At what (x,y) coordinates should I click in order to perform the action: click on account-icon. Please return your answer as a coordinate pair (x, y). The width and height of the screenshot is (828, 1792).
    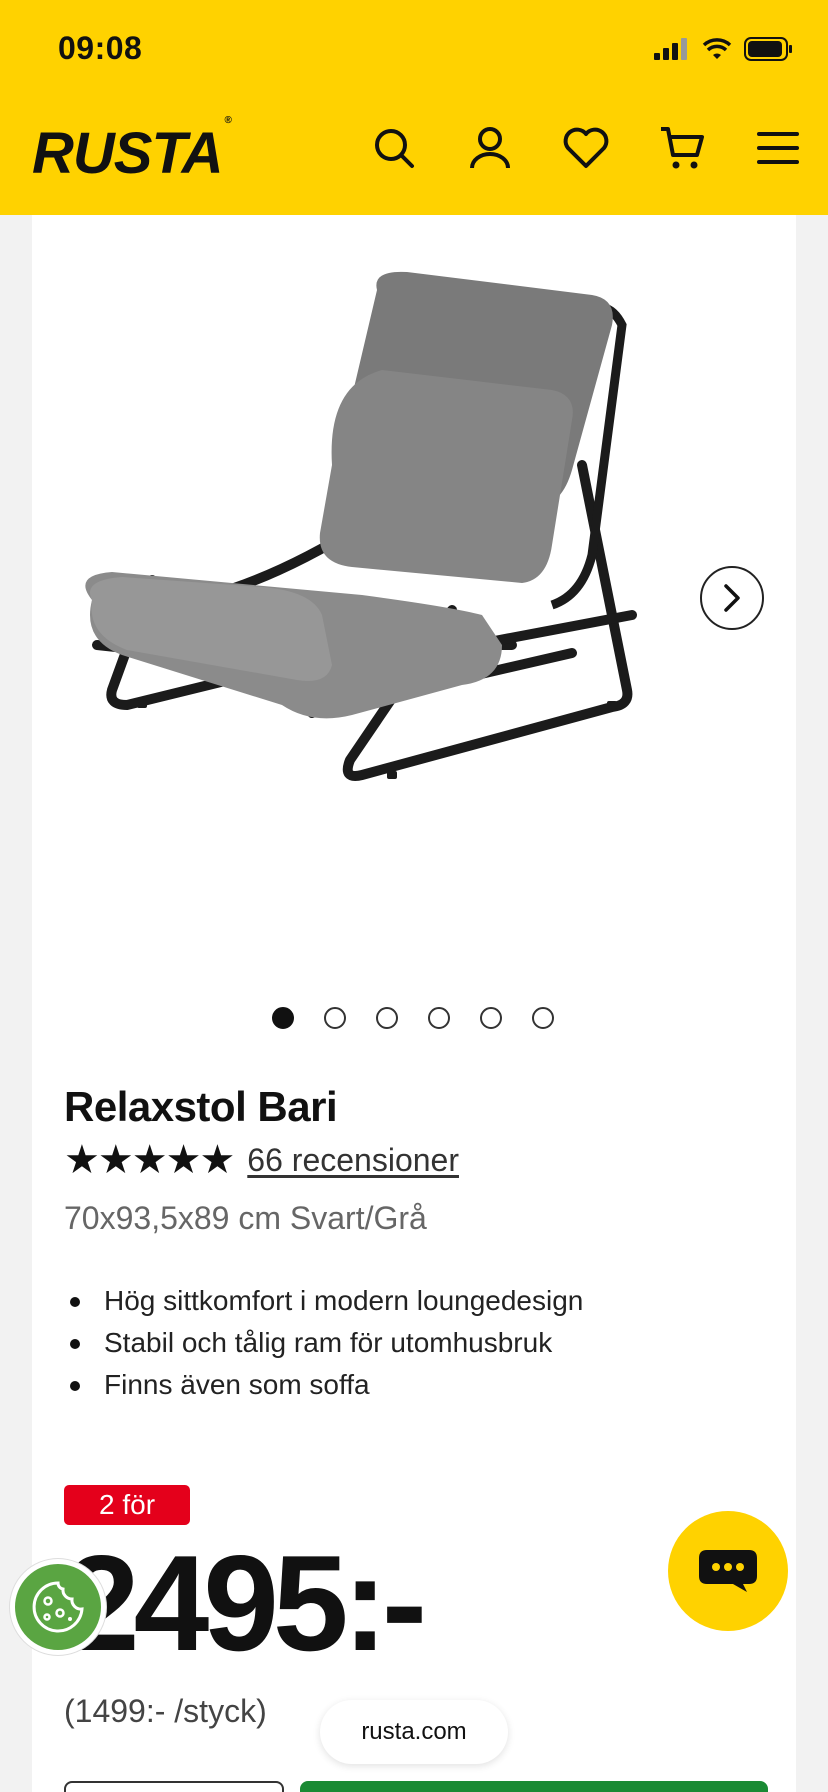
    Looking at the image, I should click on (490, 148).